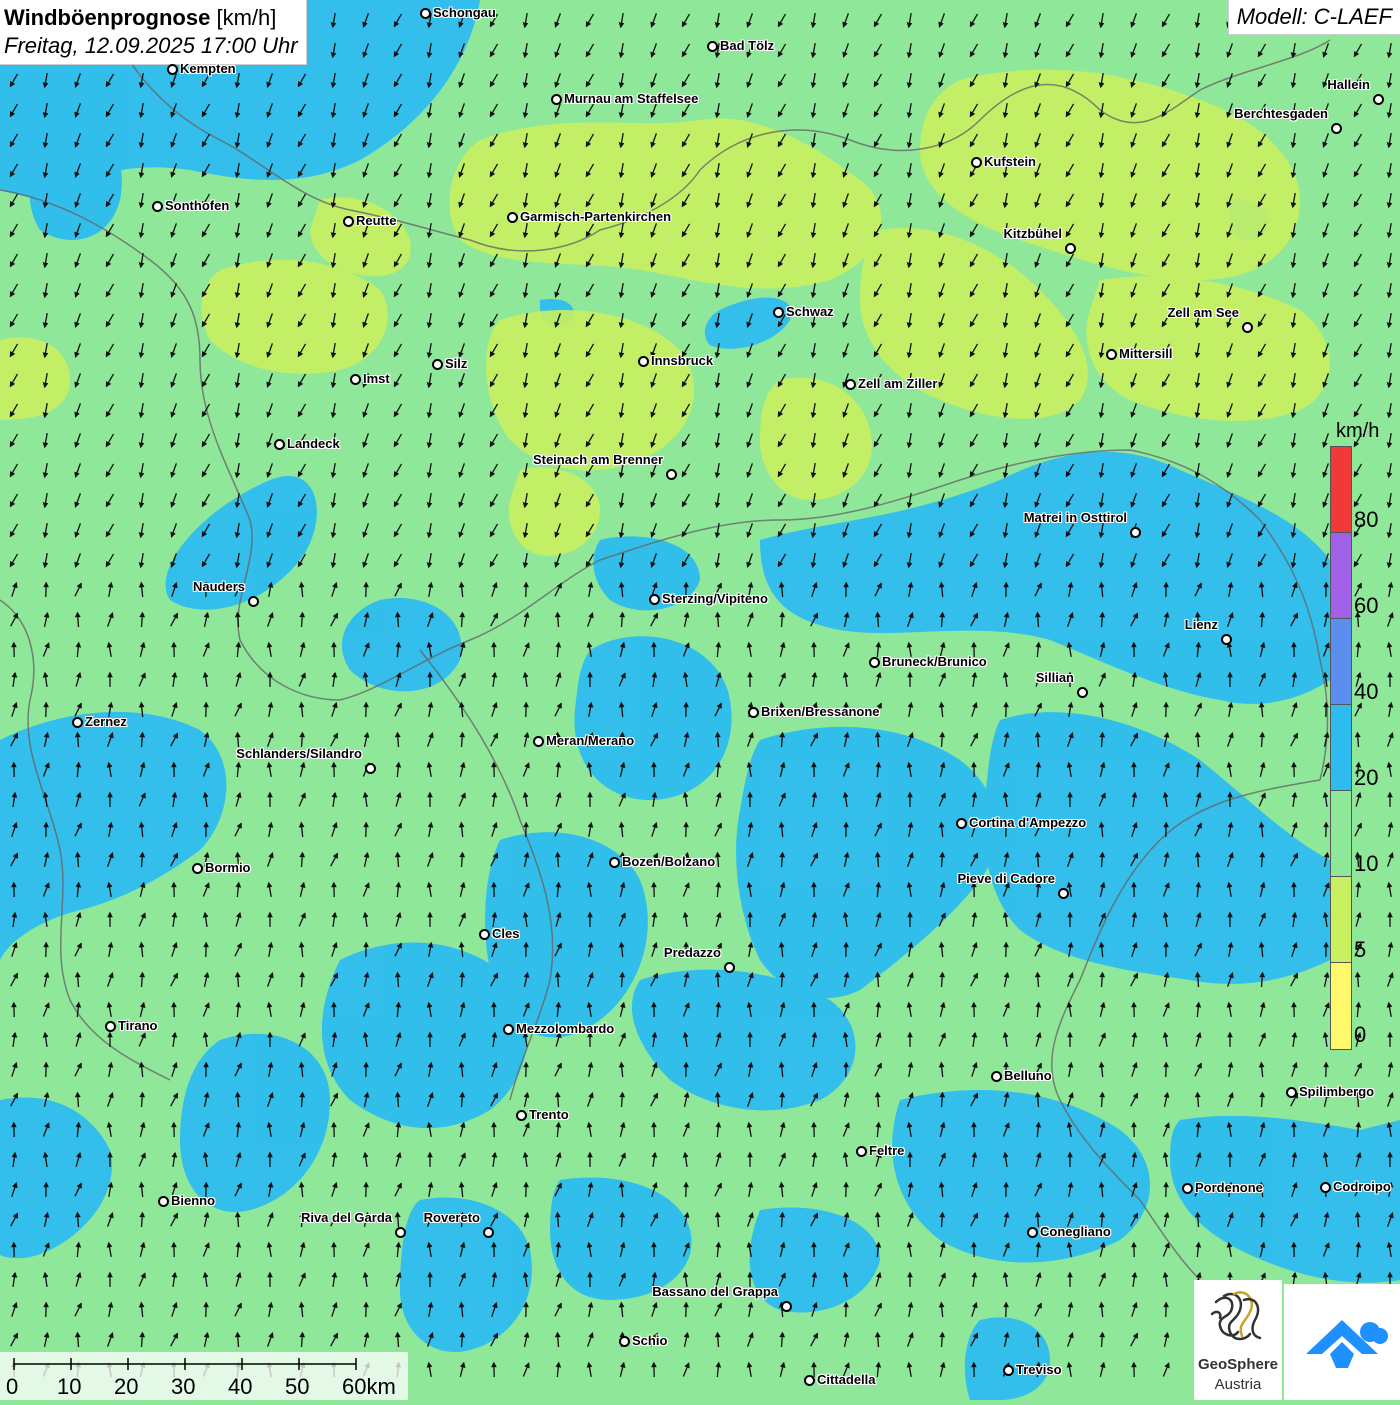  What do you see at coordinates (204, 1376) in the screenshot?
I see `scale-bar: 0102030405060km` at bounding box center [204, 1376].